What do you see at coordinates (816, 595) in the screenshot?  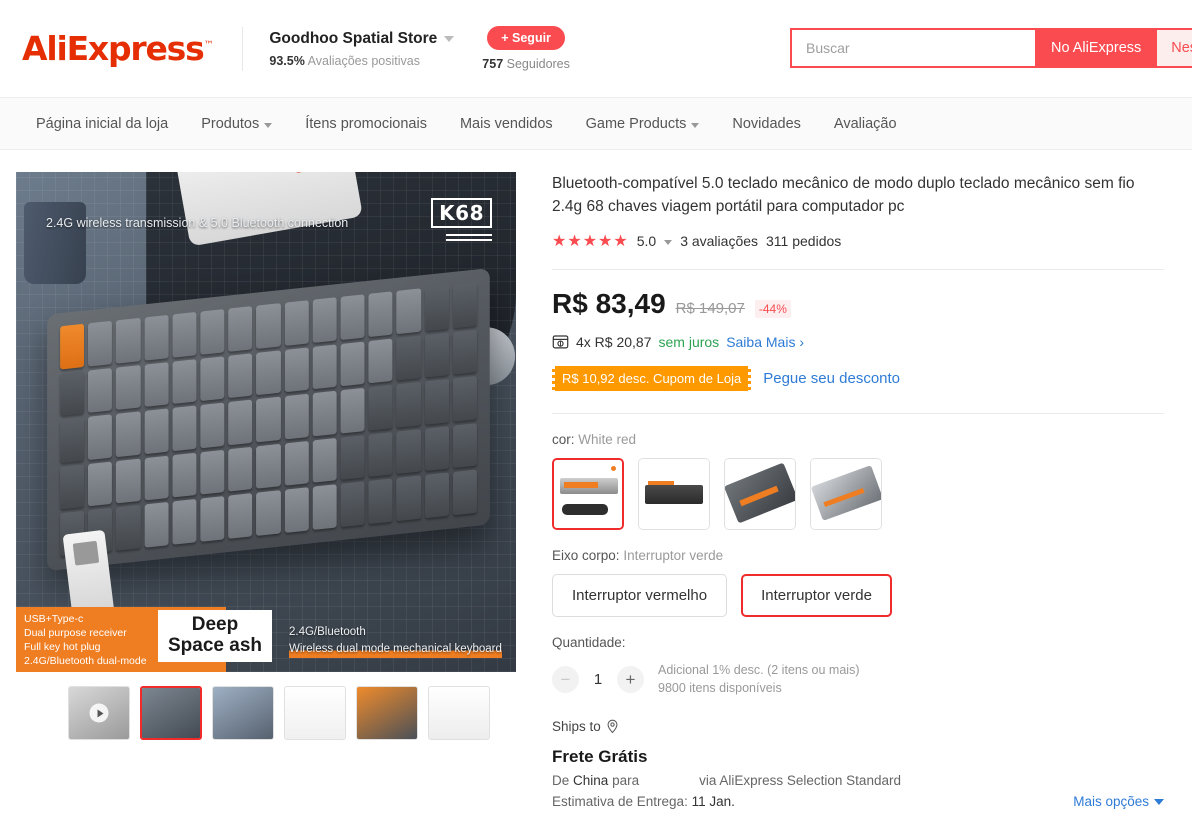 I see `switch-option-green: Interruptor verde` at bounding box center [816, 595].